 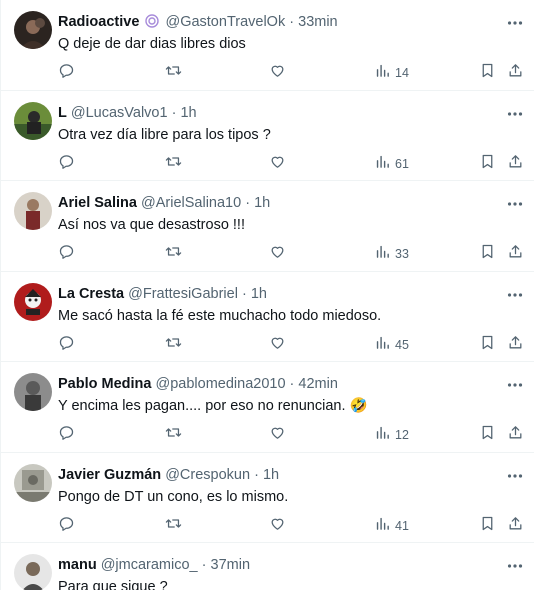 What do you see at coordinates (402, 73) in the screenshot?
I see `views-count: 14` at bounding box center [402, 73].